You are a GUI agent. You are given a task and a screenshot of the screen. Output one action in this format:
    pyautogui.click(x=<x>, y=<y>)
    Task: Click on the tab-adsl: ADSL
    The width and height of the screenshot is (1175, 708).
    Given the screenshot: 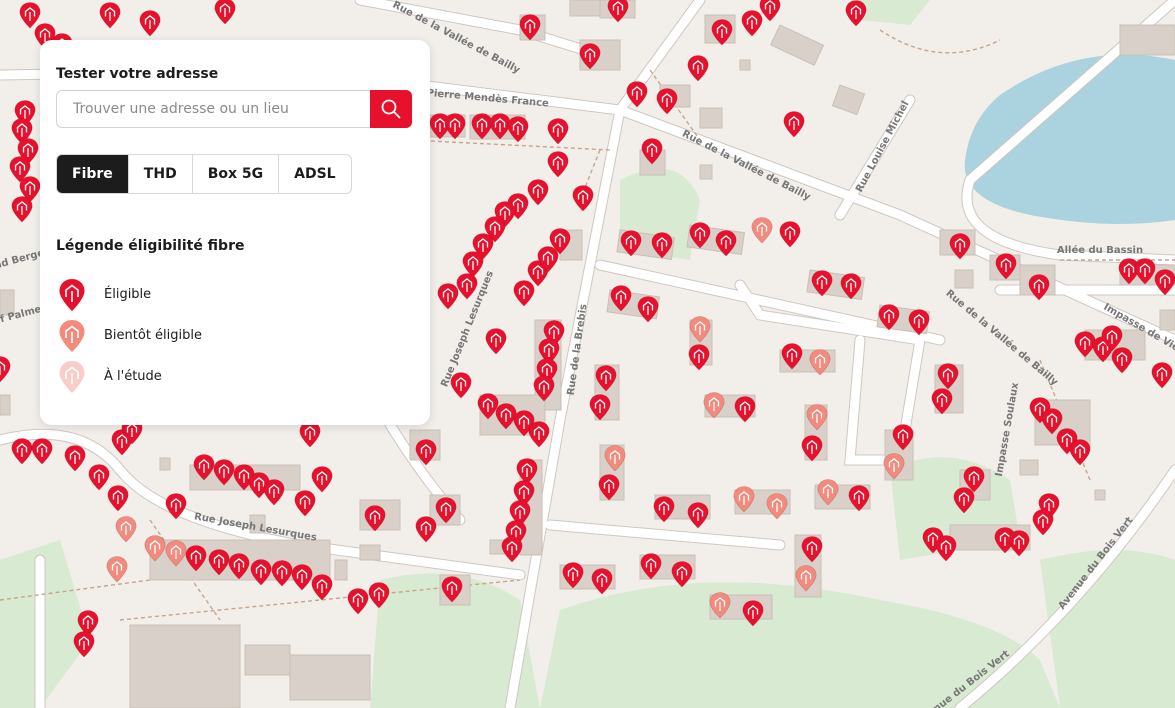 What is the action you would take?
    pyautogui.click(x=314, y=174)
    